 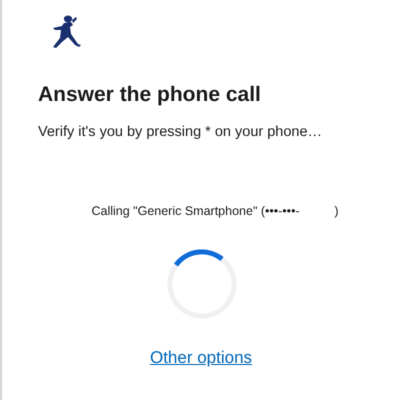 What do you see at coordinates (201, 357) in the screenshot?
I see `other-options-link: Other options` at bounding box center [201, 357].